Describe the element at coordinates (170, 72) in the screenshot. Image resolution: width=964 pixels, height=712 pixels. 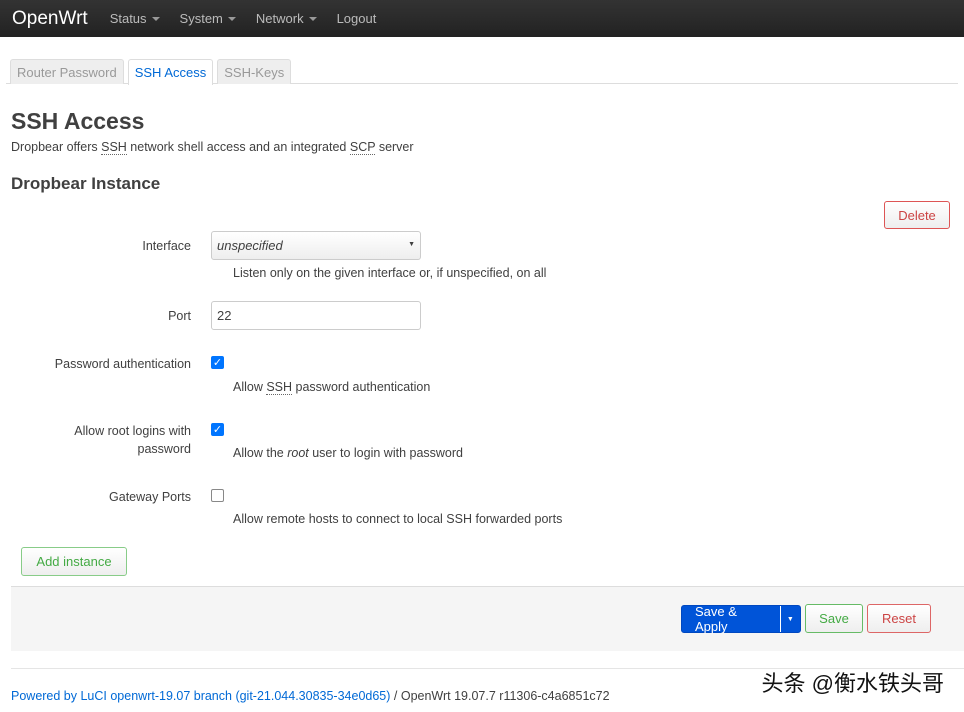
I see `tab-ssh-access: SSH Access` at that location.